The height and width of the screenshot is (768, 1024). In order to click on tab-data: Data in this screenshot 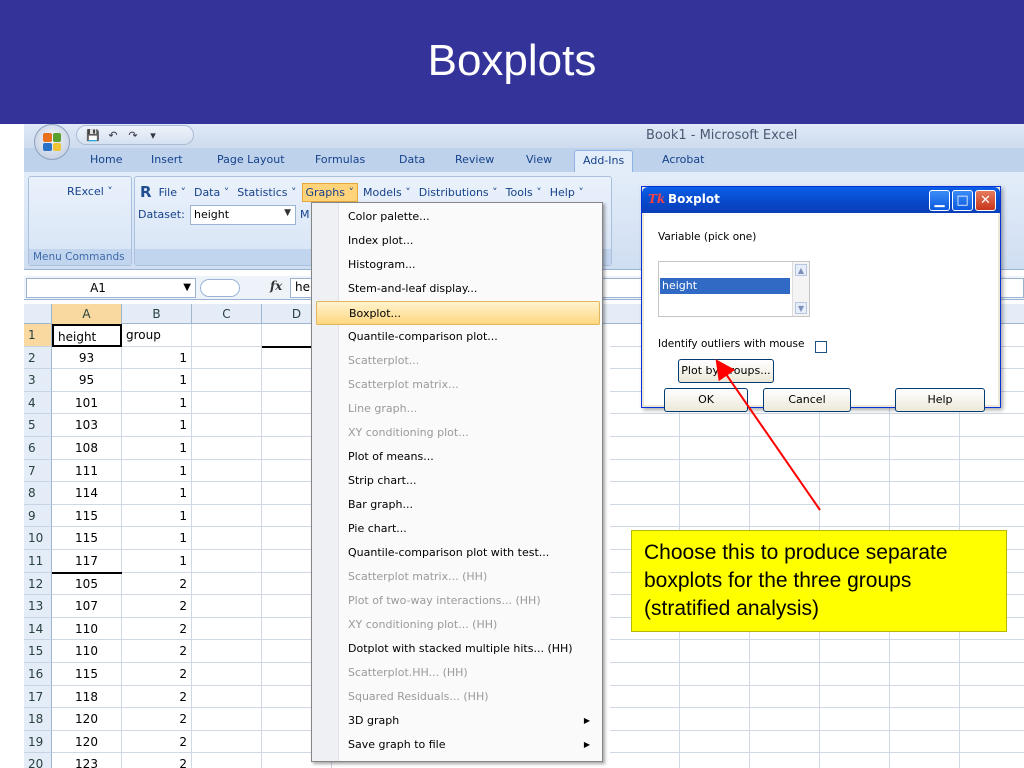, I will do `click(412, 159)`.